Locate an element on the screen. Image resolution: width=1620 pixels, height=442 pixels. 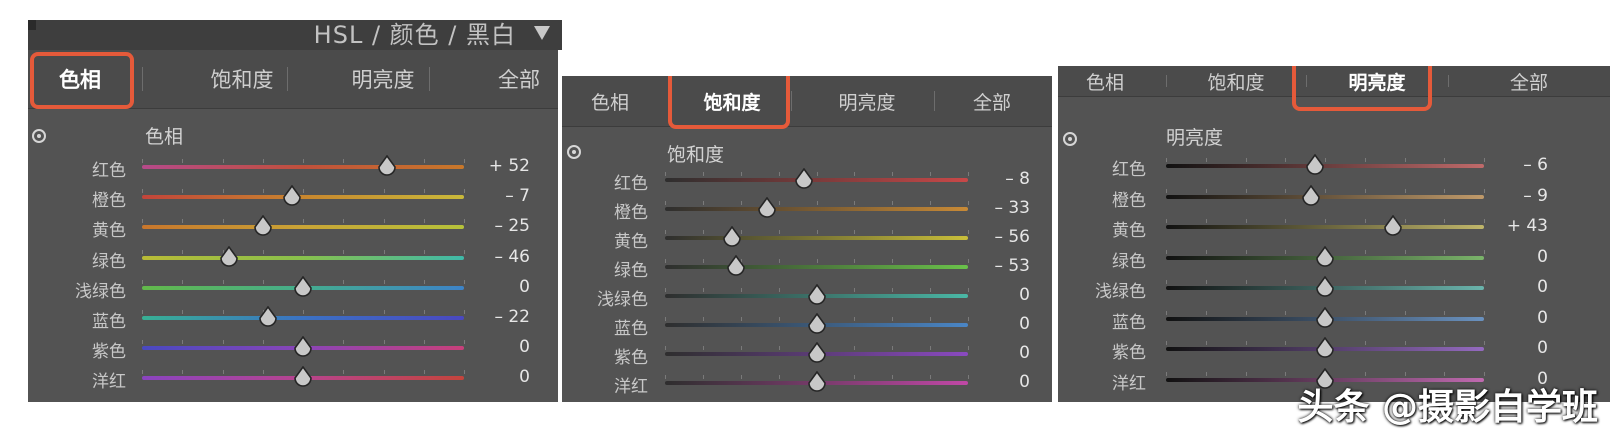
slider-value: – 22 is located at coordinates (495, 317).